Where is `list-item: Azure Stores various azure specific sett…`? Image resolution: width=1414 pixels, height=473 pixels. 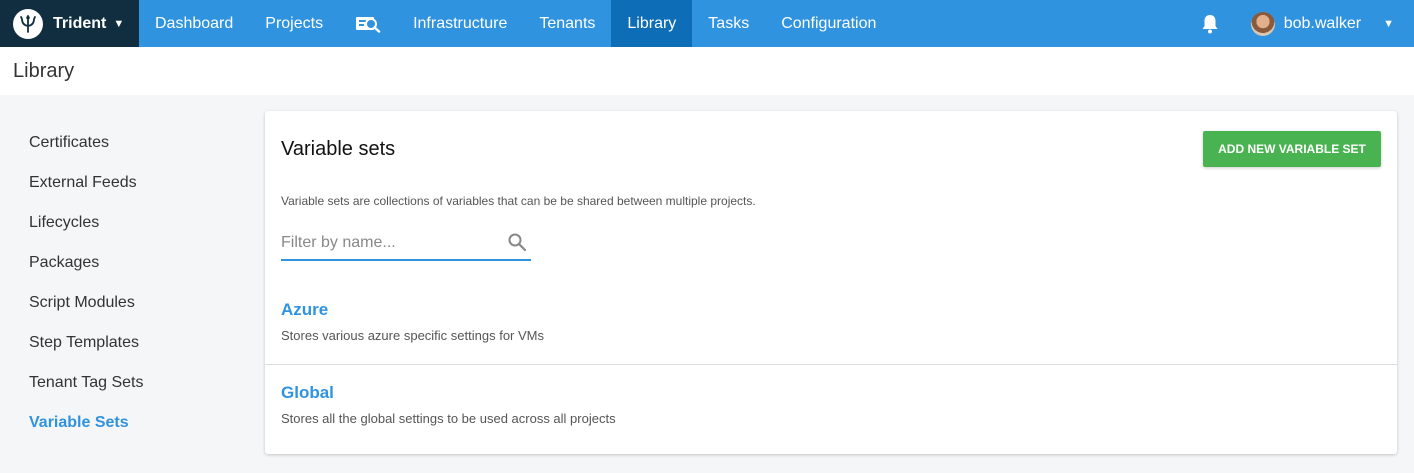
list-item: Azure Stores various azure specific sett… is located at coordinates (831, 324).